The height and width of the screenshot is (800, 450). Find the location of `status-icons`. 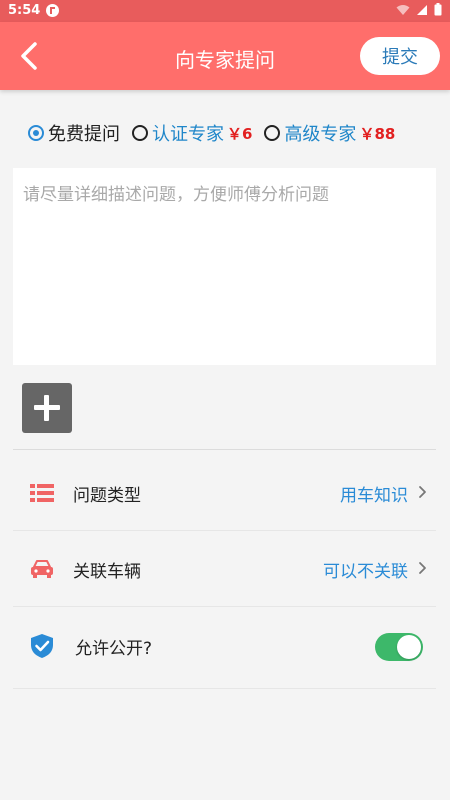

status-icons is located at coordinates (419, 9).